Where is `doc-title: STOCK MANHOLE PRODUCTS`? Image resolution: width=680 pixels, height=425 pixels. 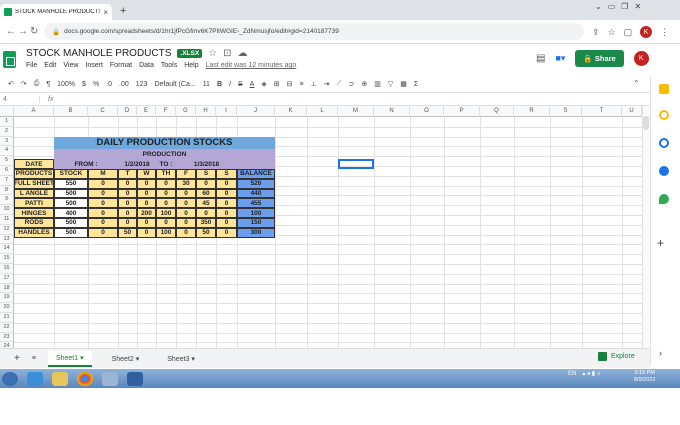
doc-title: STOCK MANHOLE PRODUCTS is located at coordinates (98, 53).